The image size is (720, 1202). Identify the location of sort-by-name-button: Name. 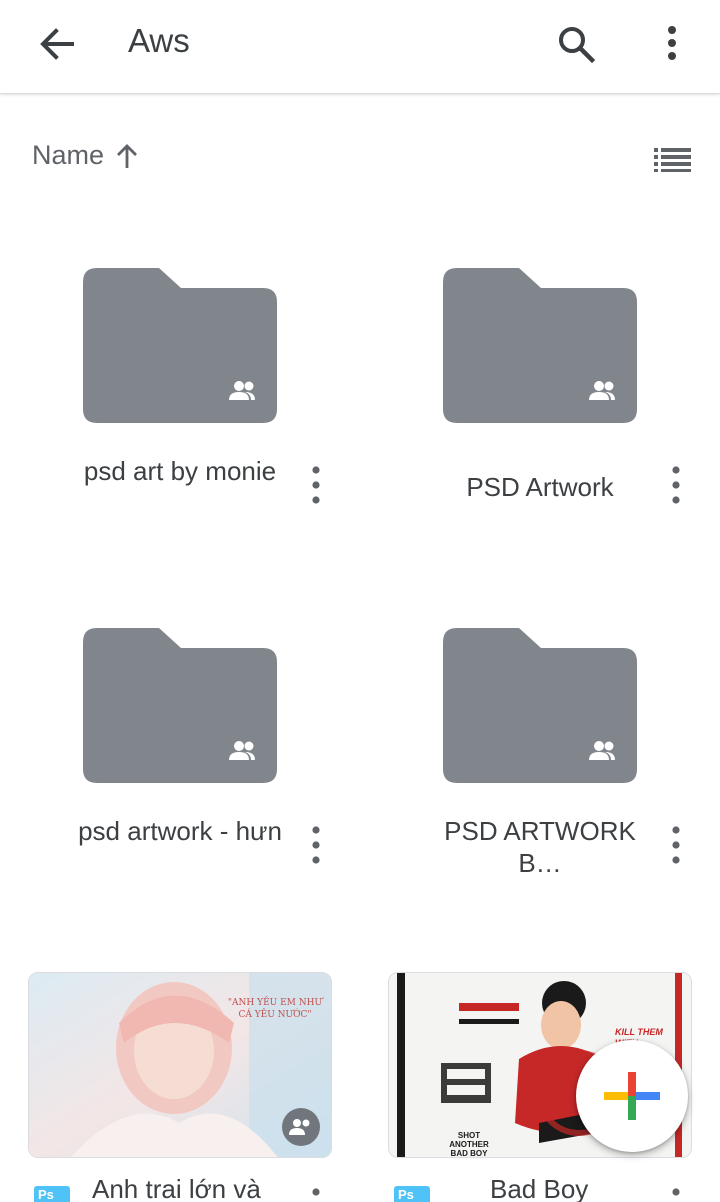
(86, 155).